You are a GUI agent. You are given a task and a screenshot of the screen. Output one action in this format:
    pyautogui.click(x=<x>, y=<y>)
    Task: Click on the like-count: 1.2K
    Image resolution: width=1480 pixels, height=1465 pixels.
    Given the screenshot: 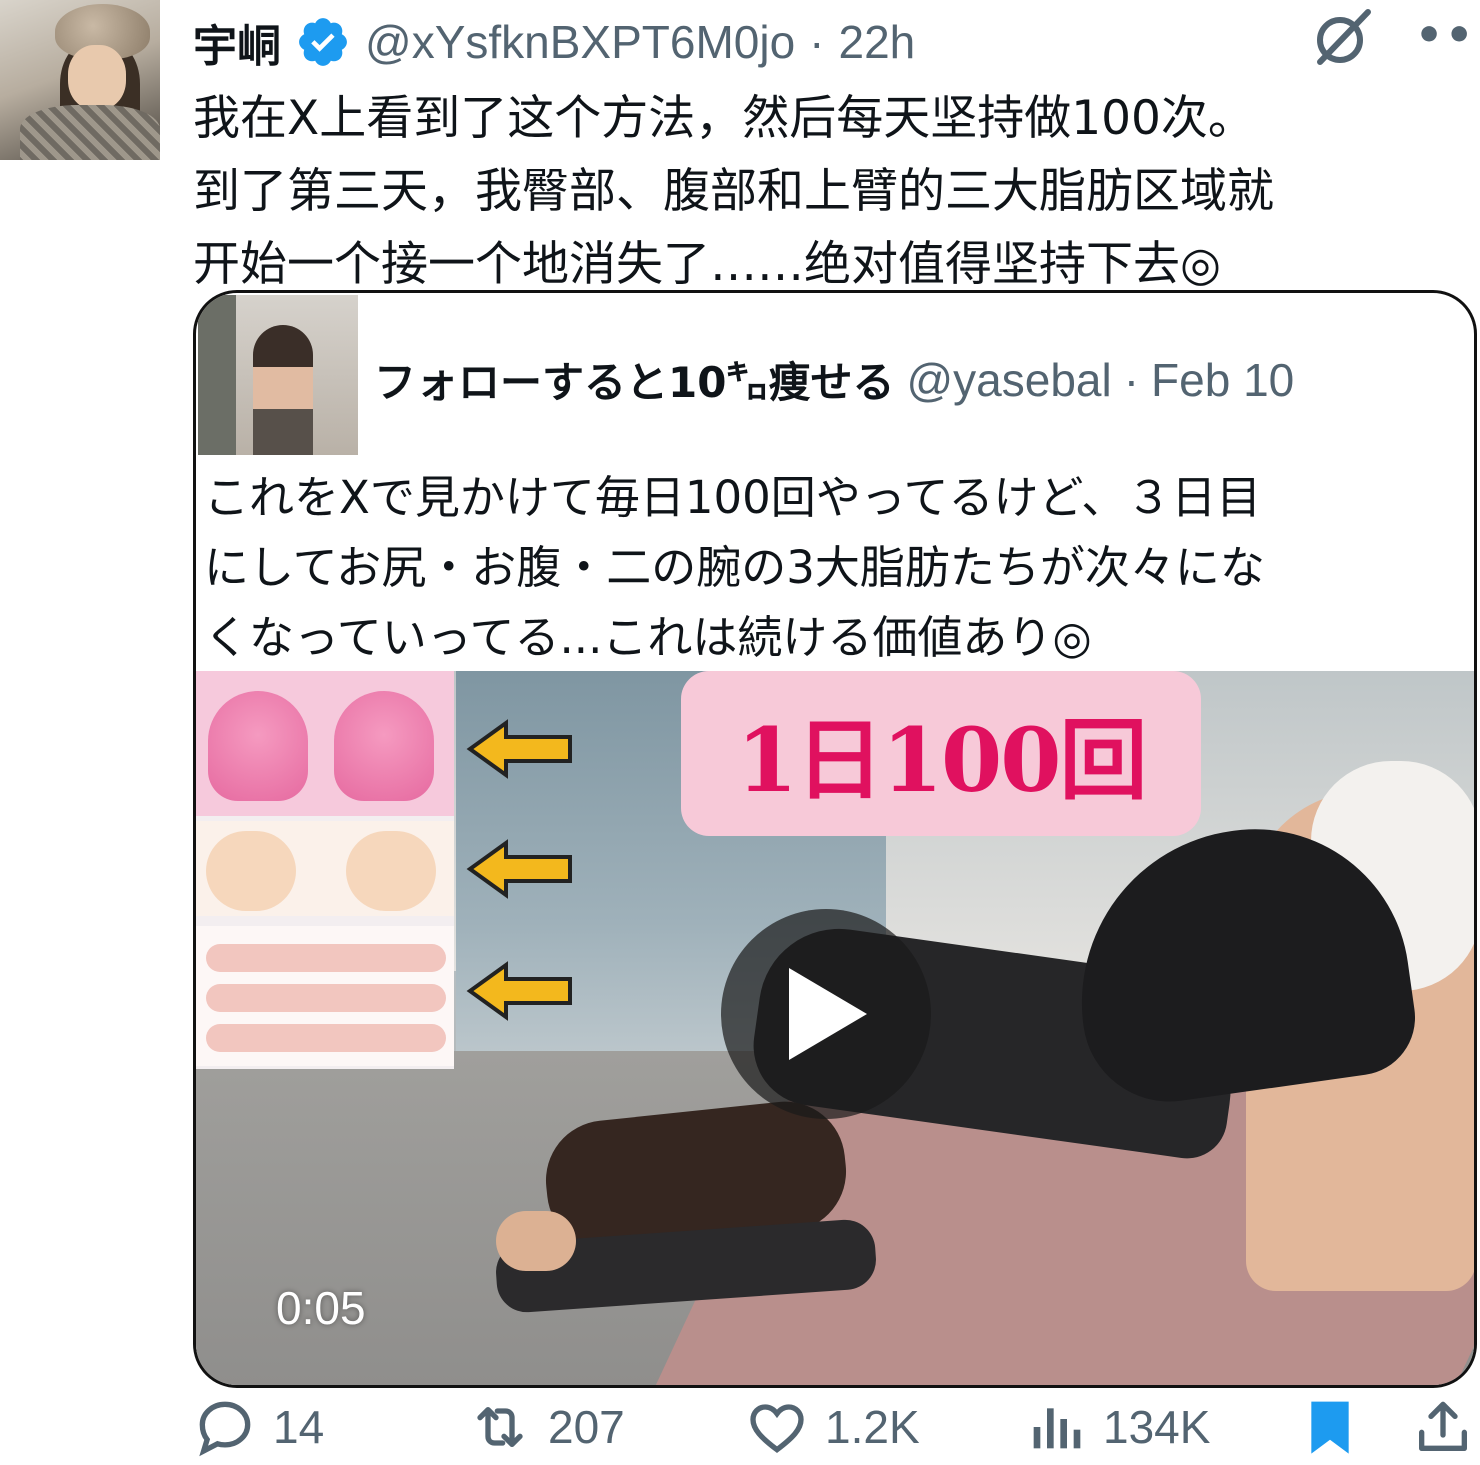 What is the action you would take?
    pyautogui.click(x=872, y=1427)
    